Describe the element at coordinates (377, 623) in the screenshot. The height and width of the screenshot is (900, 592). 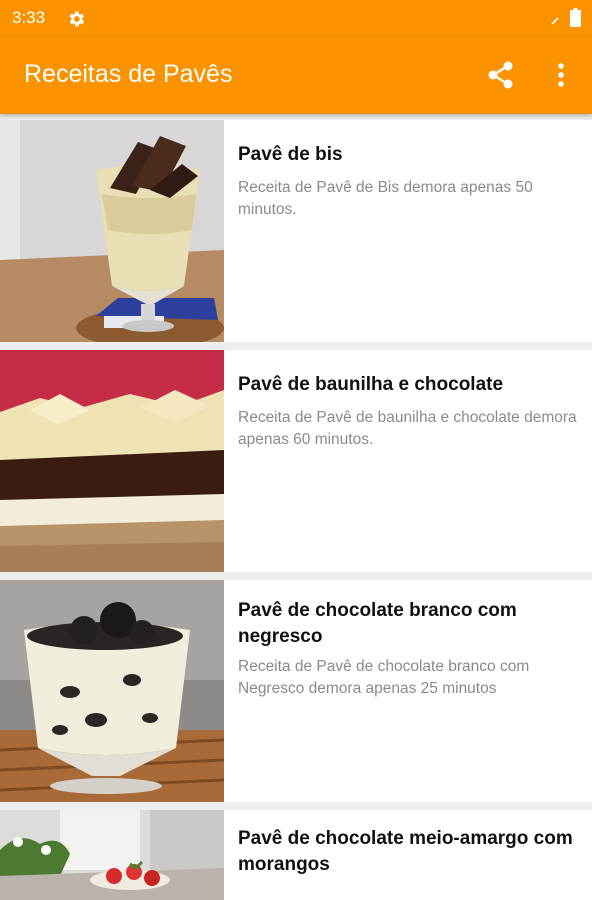
I see `recipe-title: Pavê de chocolate branco com negresco` at that location.